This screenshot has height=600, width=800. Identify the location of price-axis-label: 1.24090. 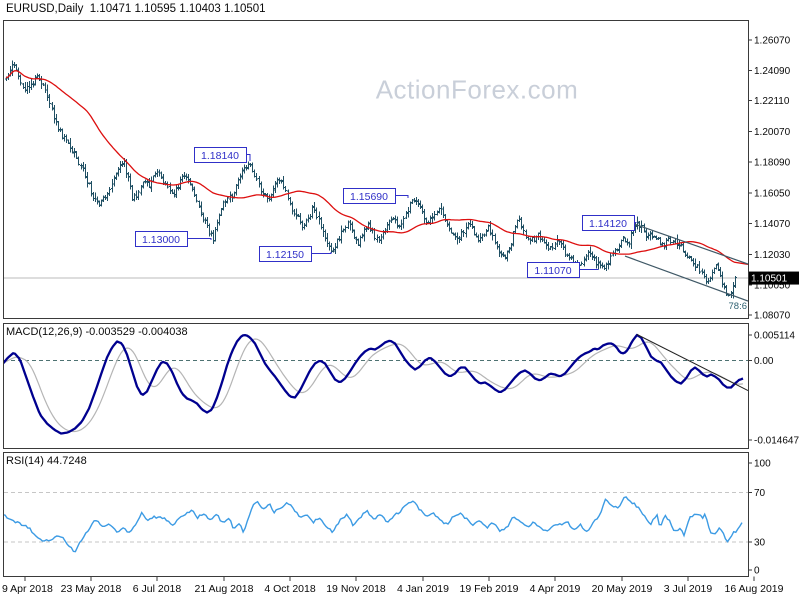
(772, 71).